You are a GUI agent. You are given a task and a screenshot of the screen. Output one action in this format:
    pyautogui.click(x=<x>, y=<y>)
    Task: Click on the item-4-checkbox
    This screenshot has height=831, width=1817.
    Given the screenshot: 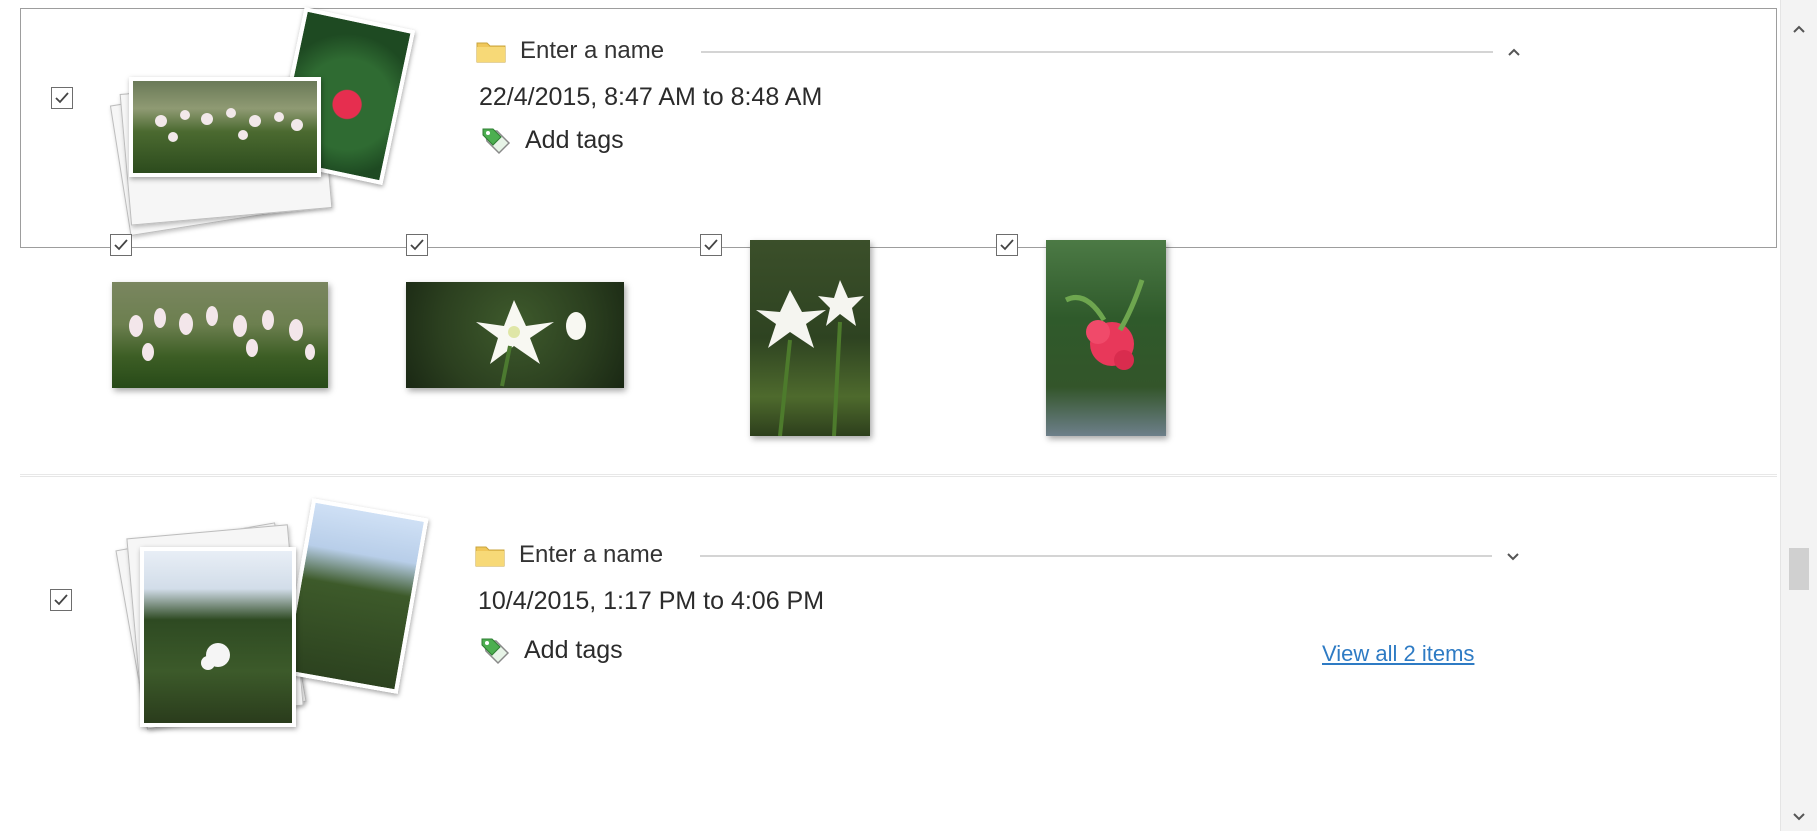 What is the action you would take?
    pyautogui.click(x=1007, y=245)
    